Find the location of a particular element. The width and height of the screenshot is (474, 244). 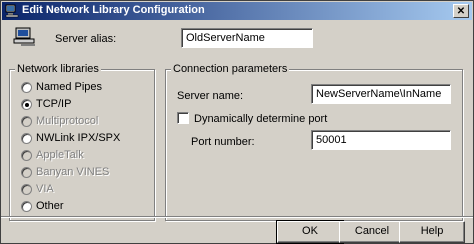

window-title: Edit Network Library Configuration is located at coordinates (113, 10).